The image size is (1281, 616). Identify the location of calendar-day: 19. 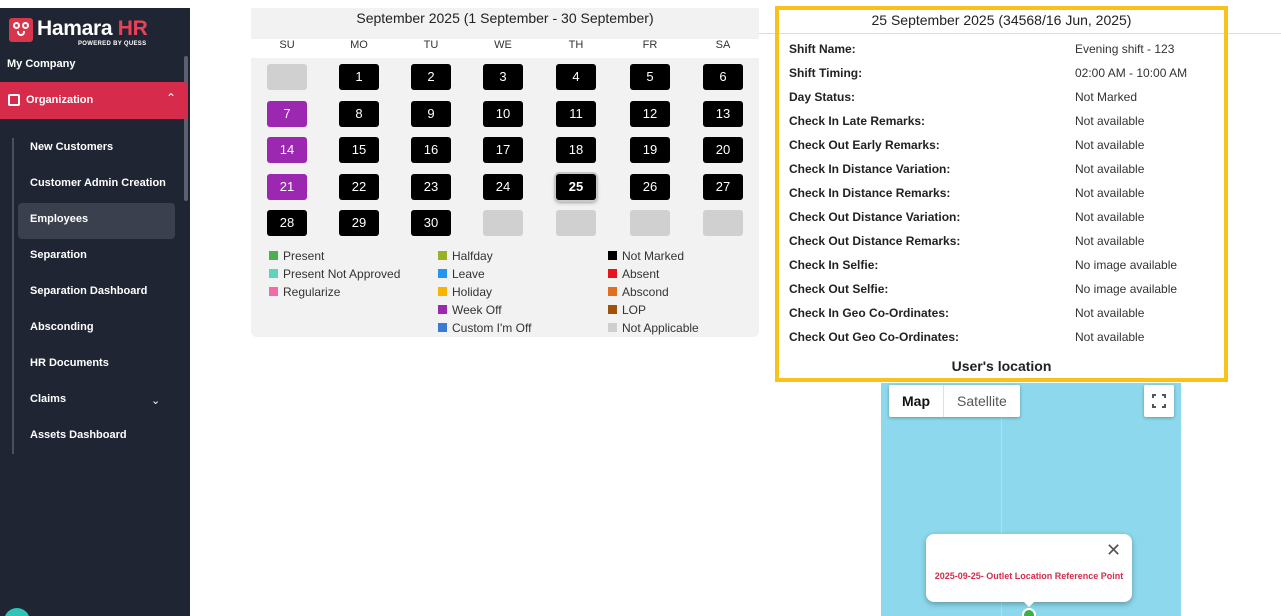
(650, 150).